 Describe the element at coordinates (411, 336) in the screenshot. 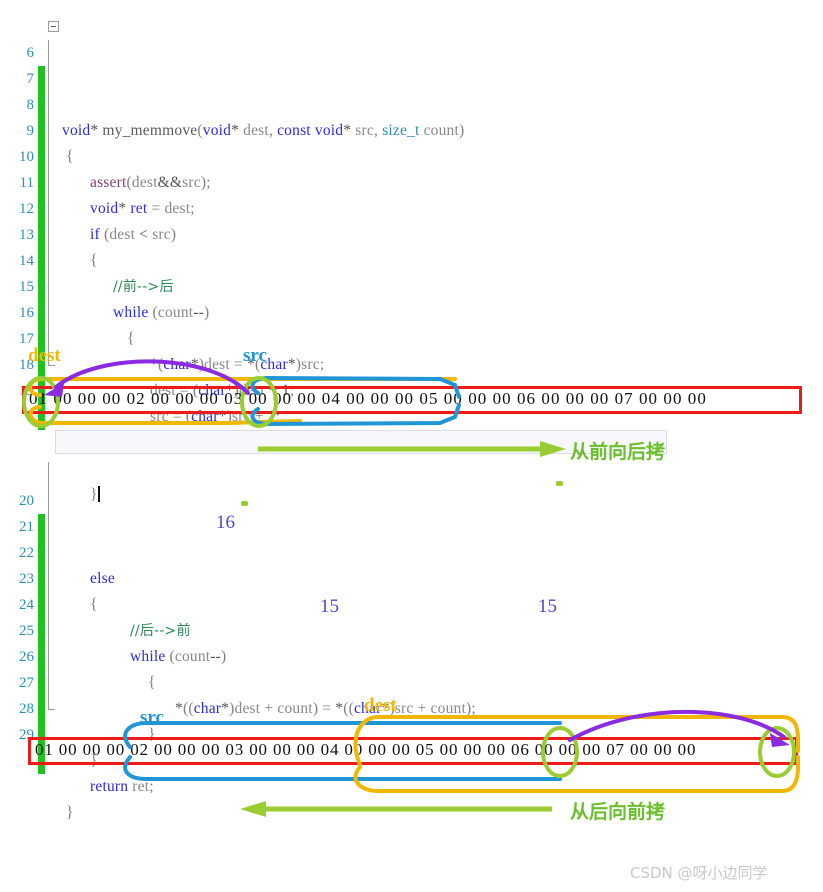

I see `code-line: 16 dest = (char*)dest + 1;` at that location.